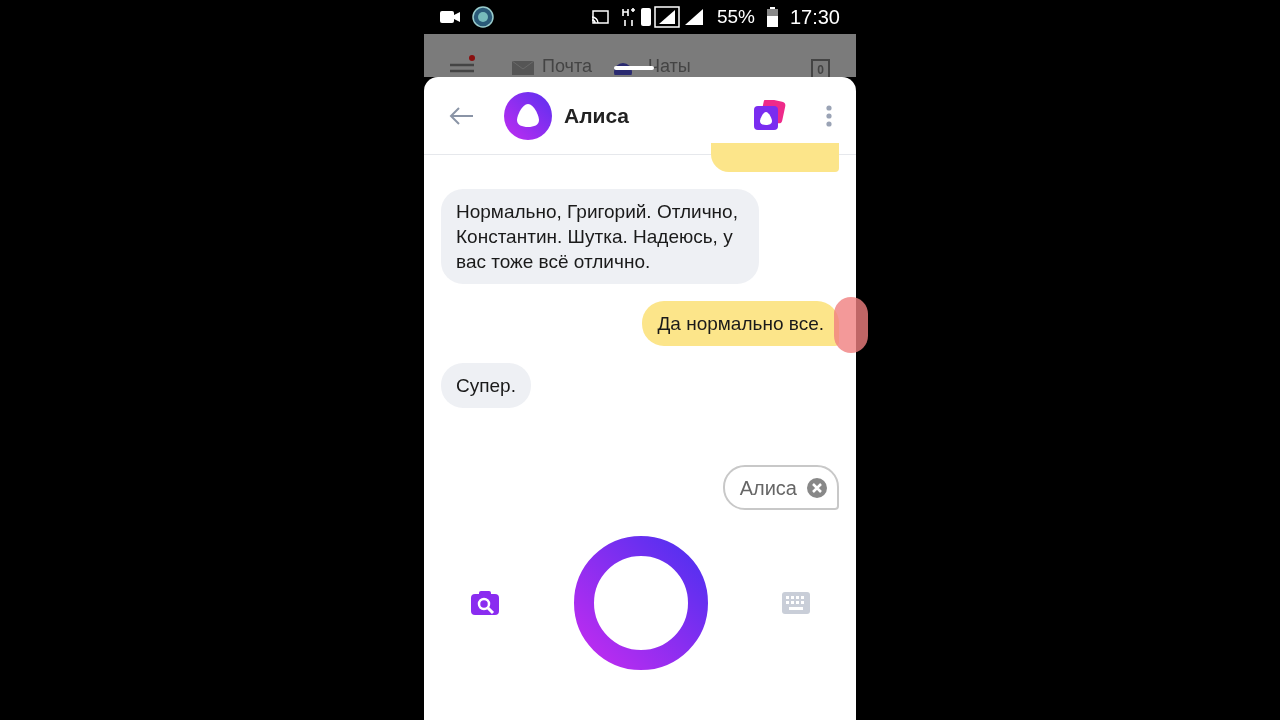 This screenshot has height=720, width=1280. Describe the element at coordinates (599, 17) in the screenshot. I see `cast-icon` at that location.